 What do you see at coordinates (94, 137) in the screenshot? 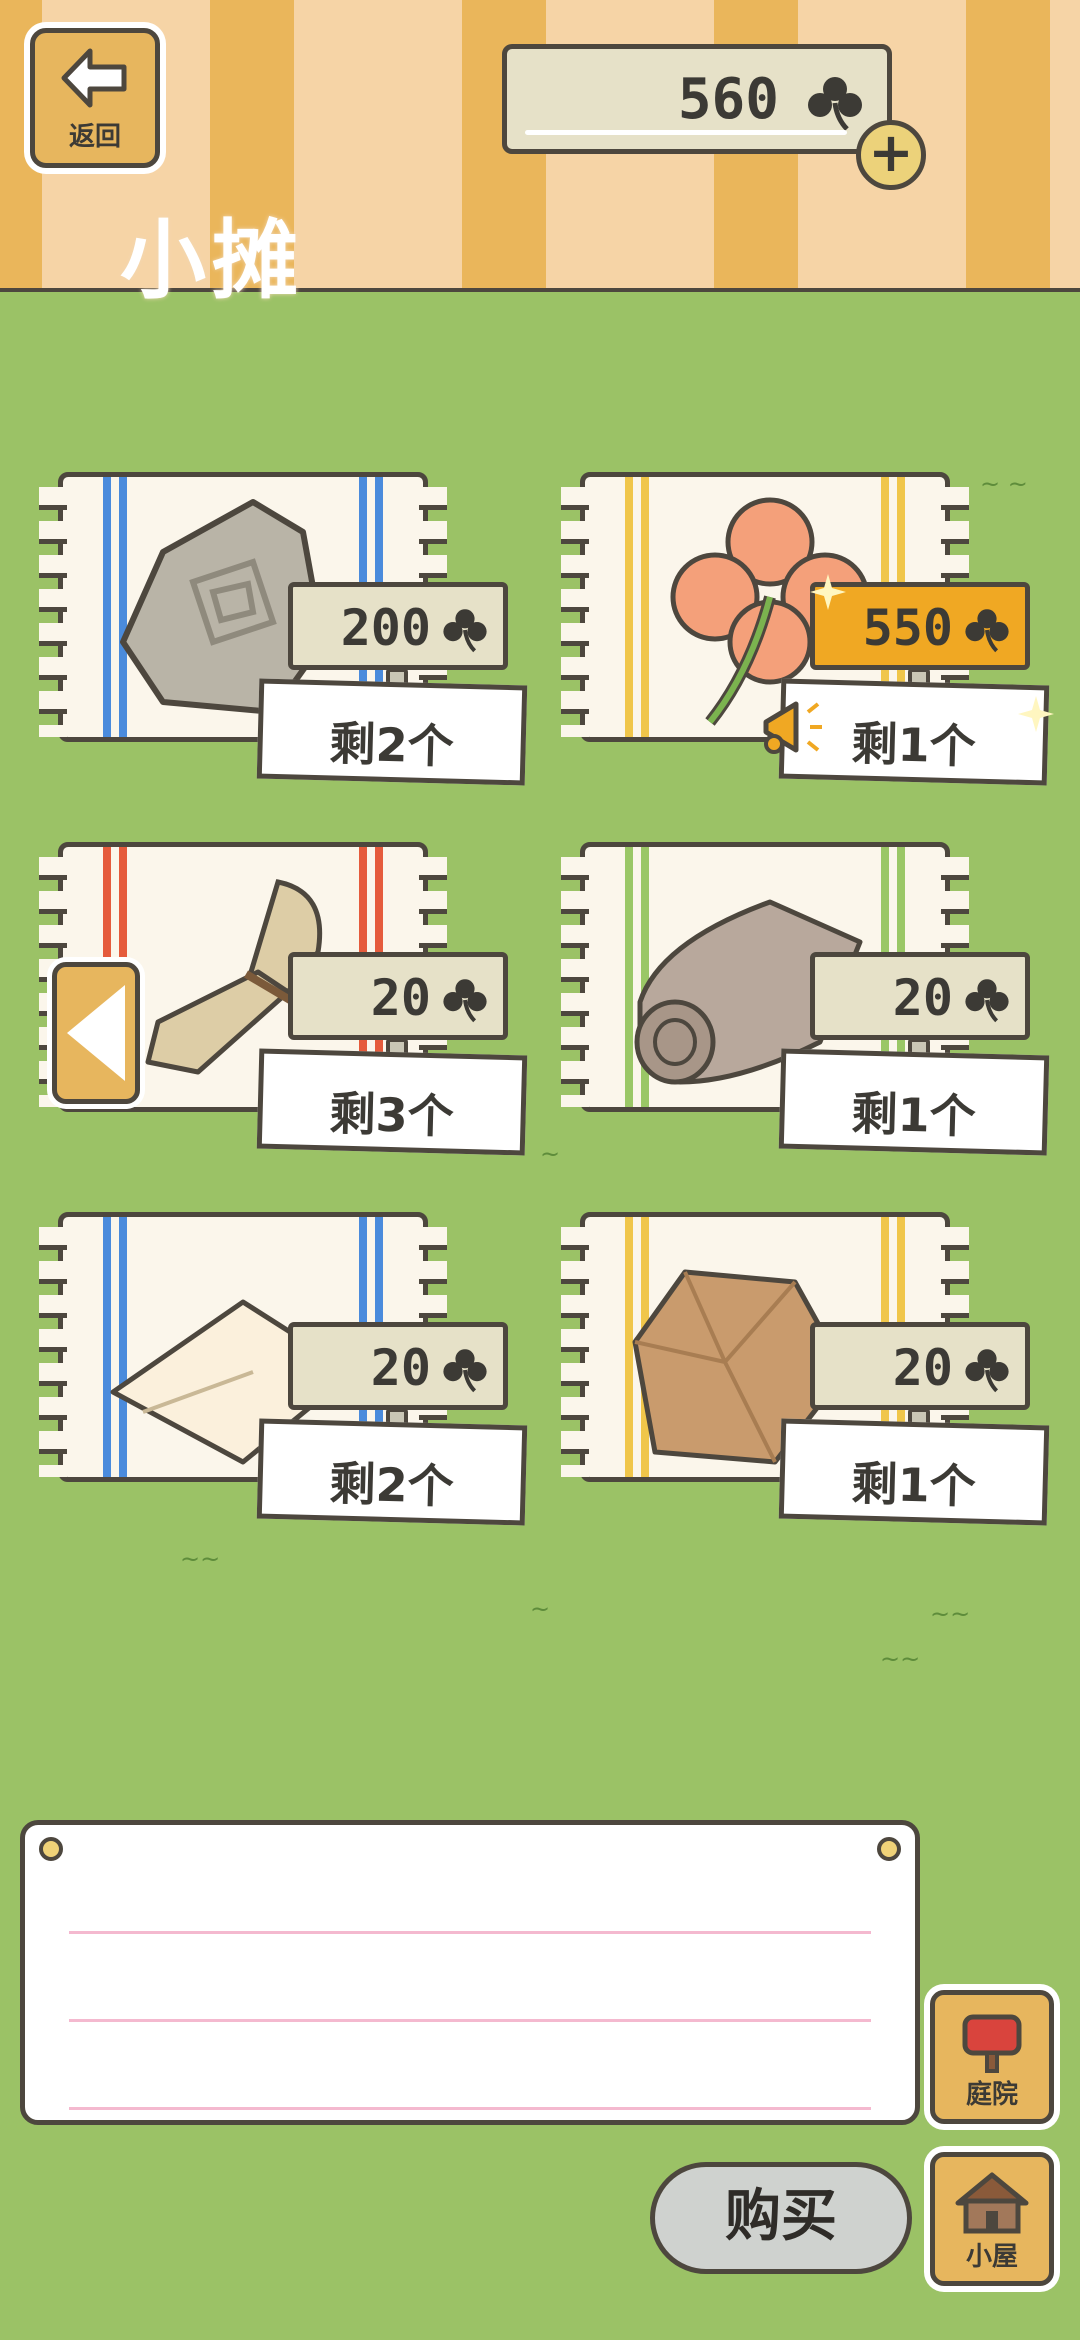
I see `back-label: 返回` at bounding box center [94, 137].